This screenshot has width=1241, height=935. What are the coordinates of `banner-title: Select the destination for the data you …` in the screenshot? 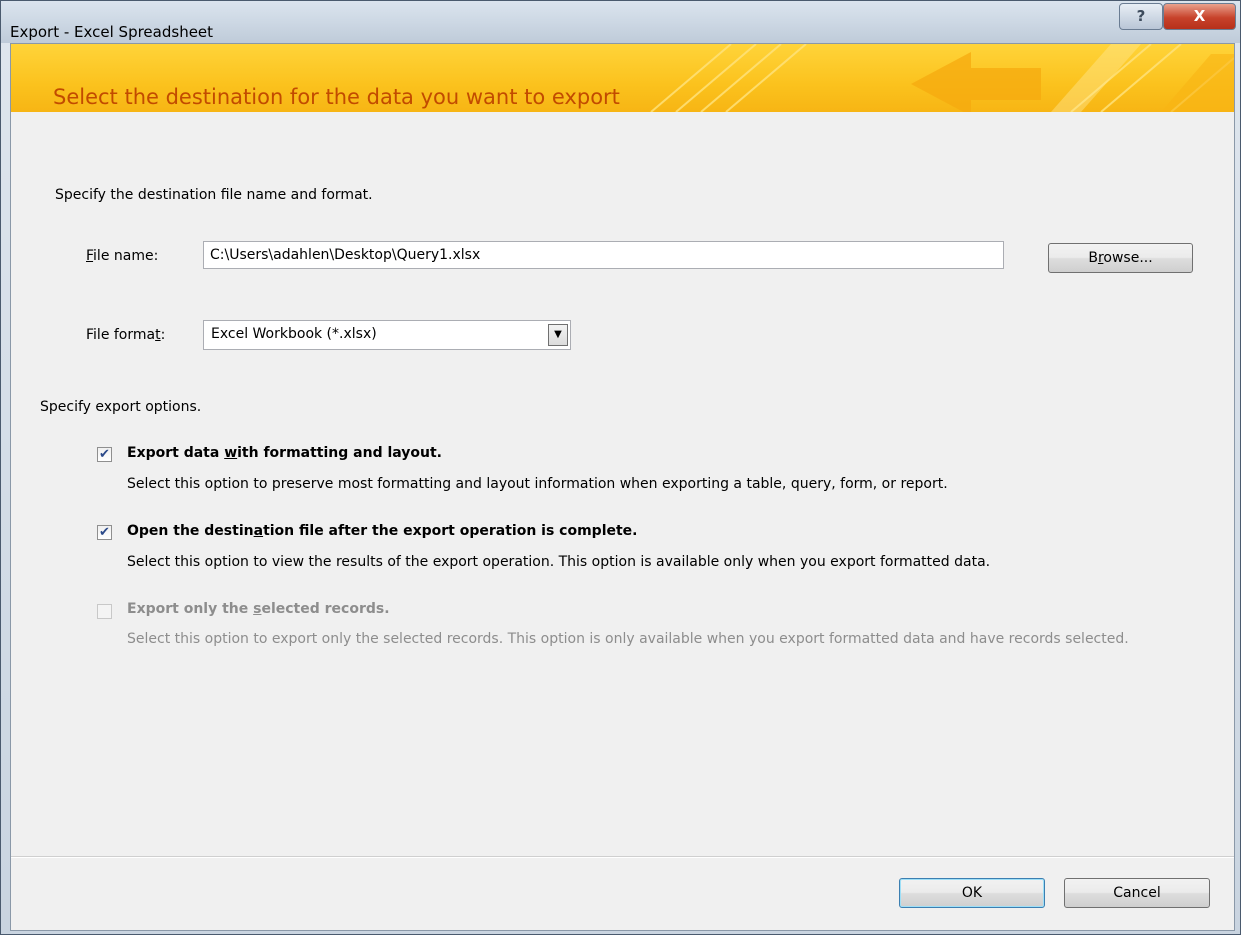 It's located at (336, 97).